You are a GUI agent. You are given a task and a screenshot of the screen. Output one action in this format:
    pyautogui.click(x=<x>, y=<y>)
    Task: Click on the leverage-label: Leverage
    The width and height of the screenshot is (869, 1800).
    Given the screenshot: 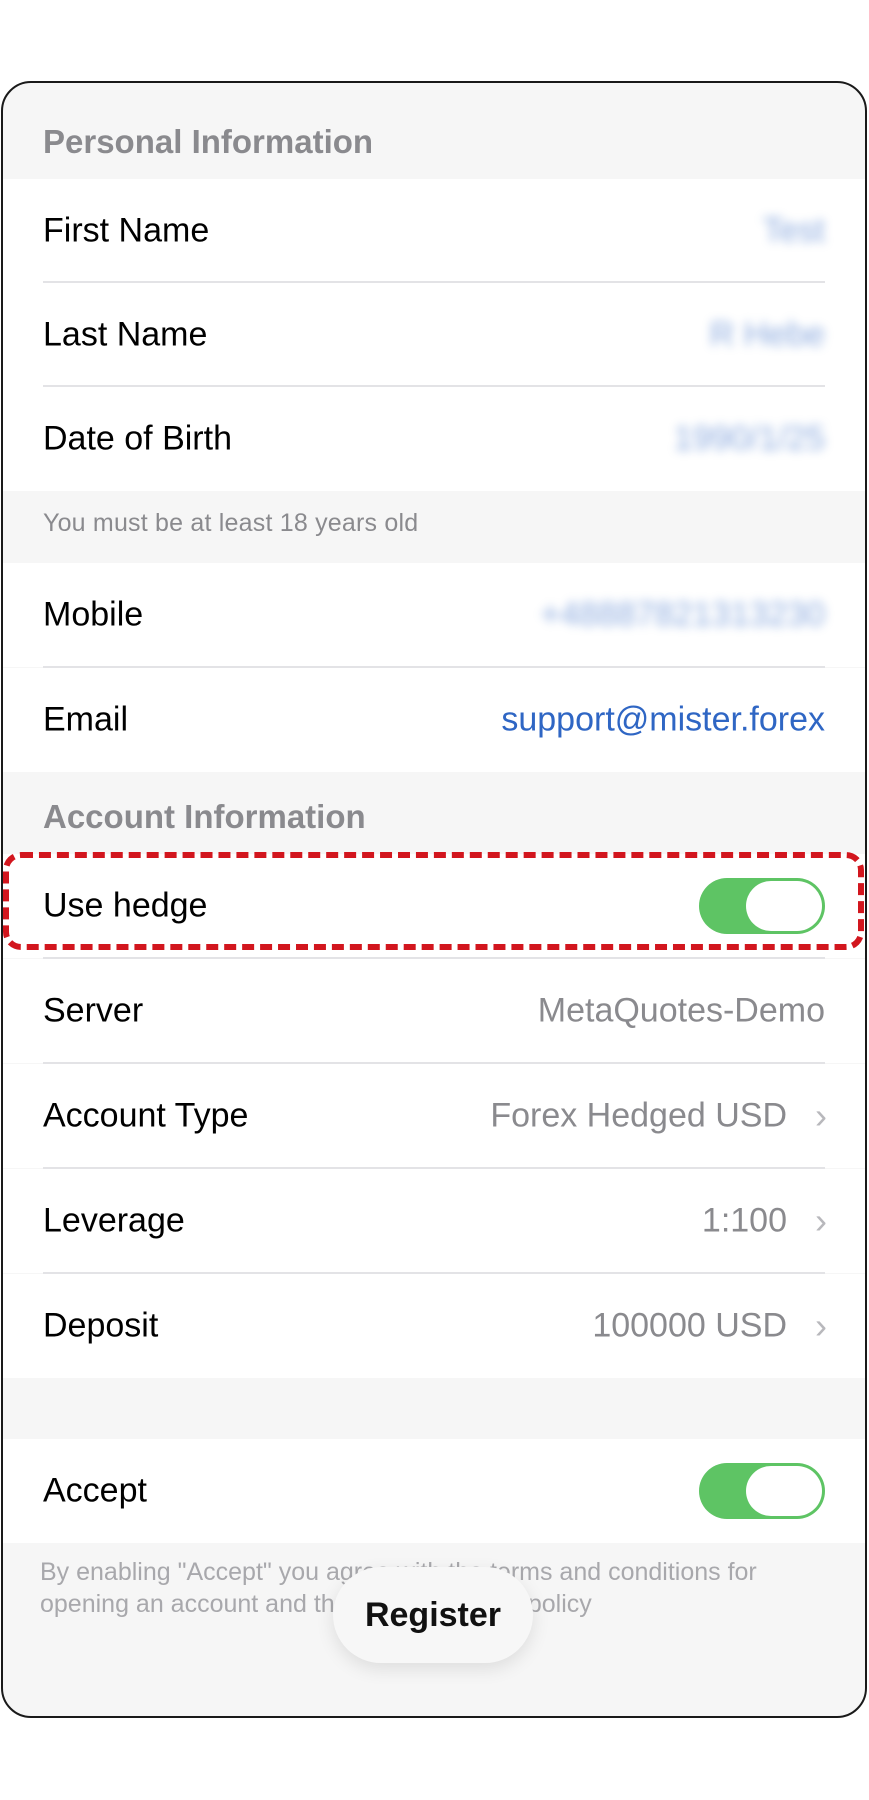 What is the action you would take?
    pyautogui.click(x=114, y=1220)
    